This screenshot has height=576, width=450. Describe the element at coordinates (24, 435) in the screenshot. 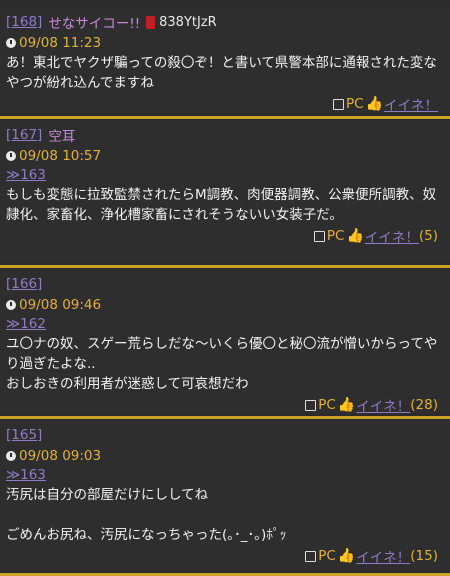

I see `post-number-link: [165]` at that location.